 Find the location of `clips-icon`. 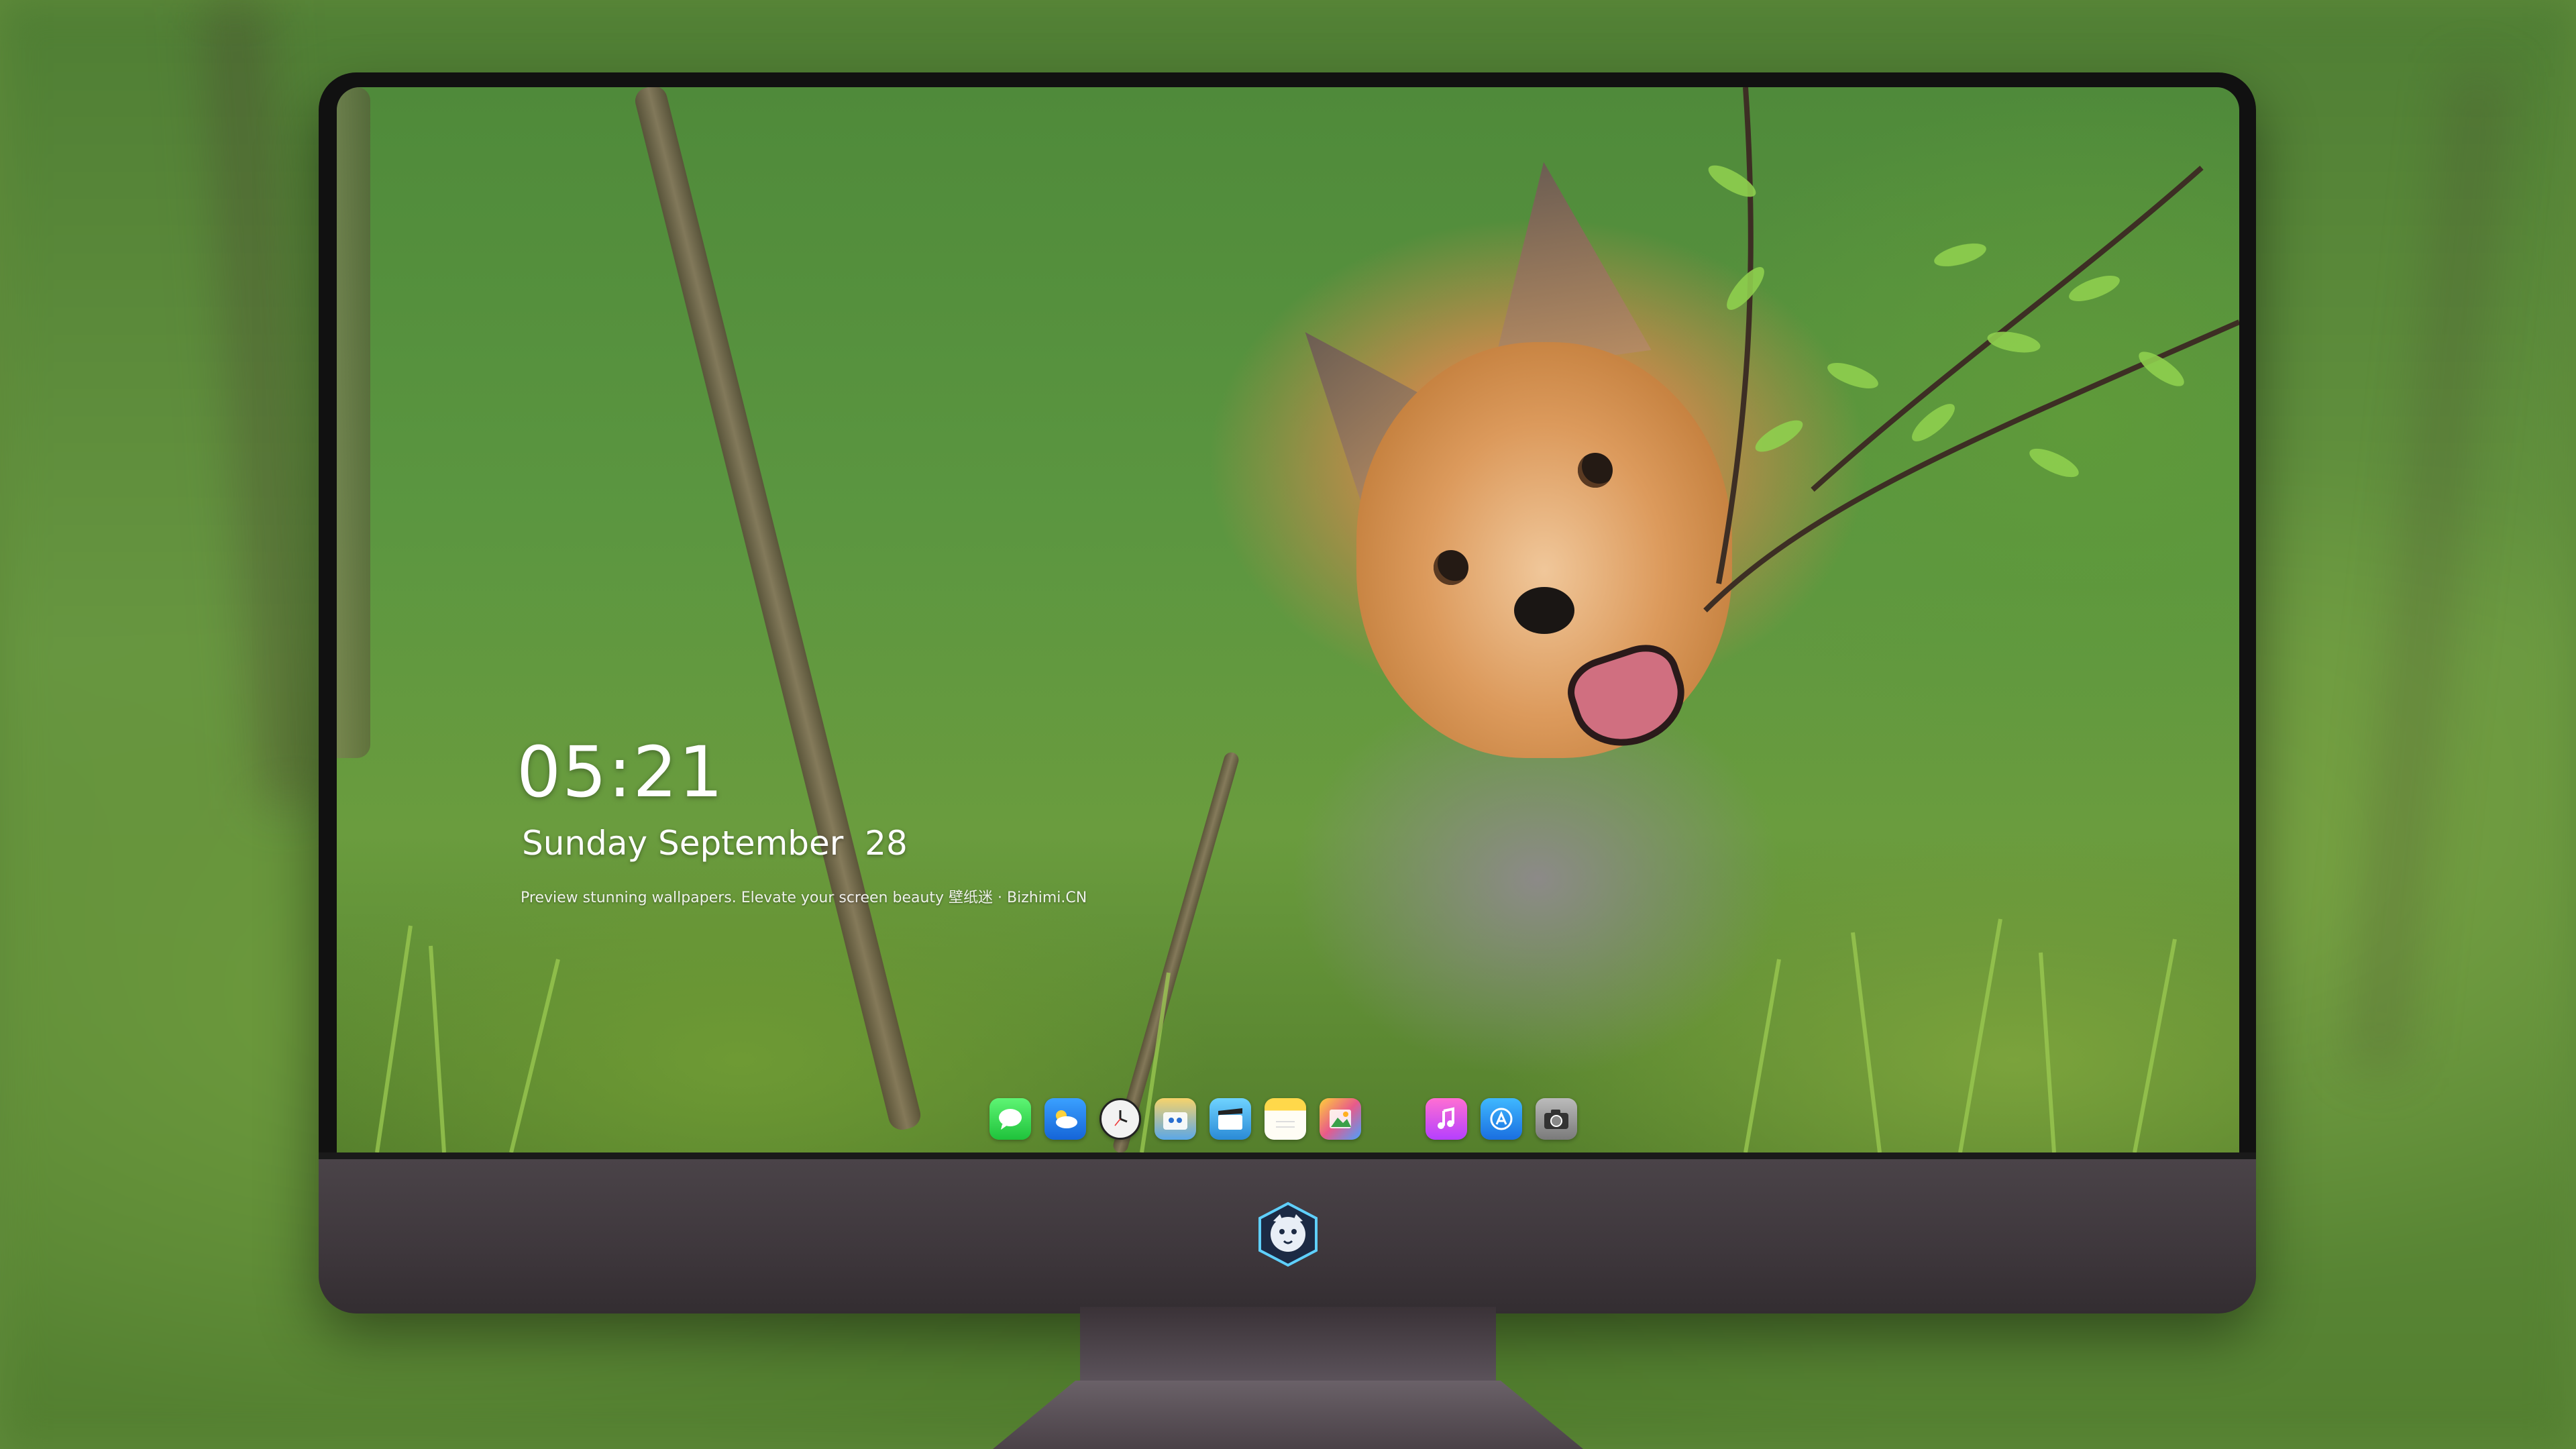

clips-icon is located at coordinates (1230, 1119).